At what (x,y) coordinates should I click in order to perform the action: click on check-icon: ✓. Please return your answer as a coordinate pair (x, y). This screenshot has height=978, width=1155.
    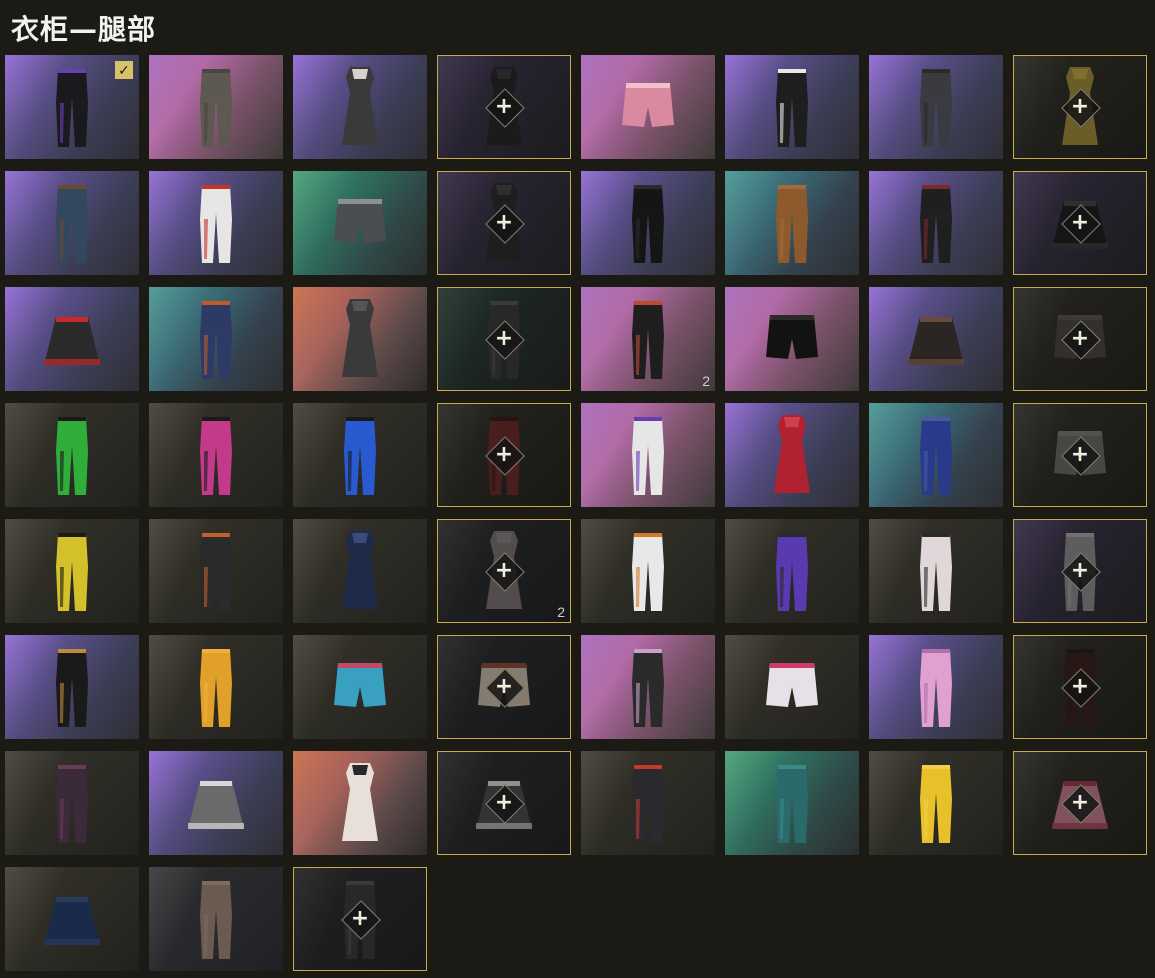
    Looking at the image, I should click on (124, 70).